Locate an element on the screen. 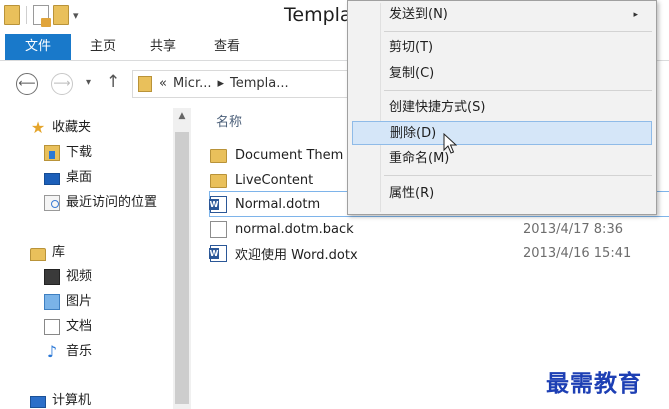  menu-item-copy: 复制(C) is located at coordinates (502, 74).